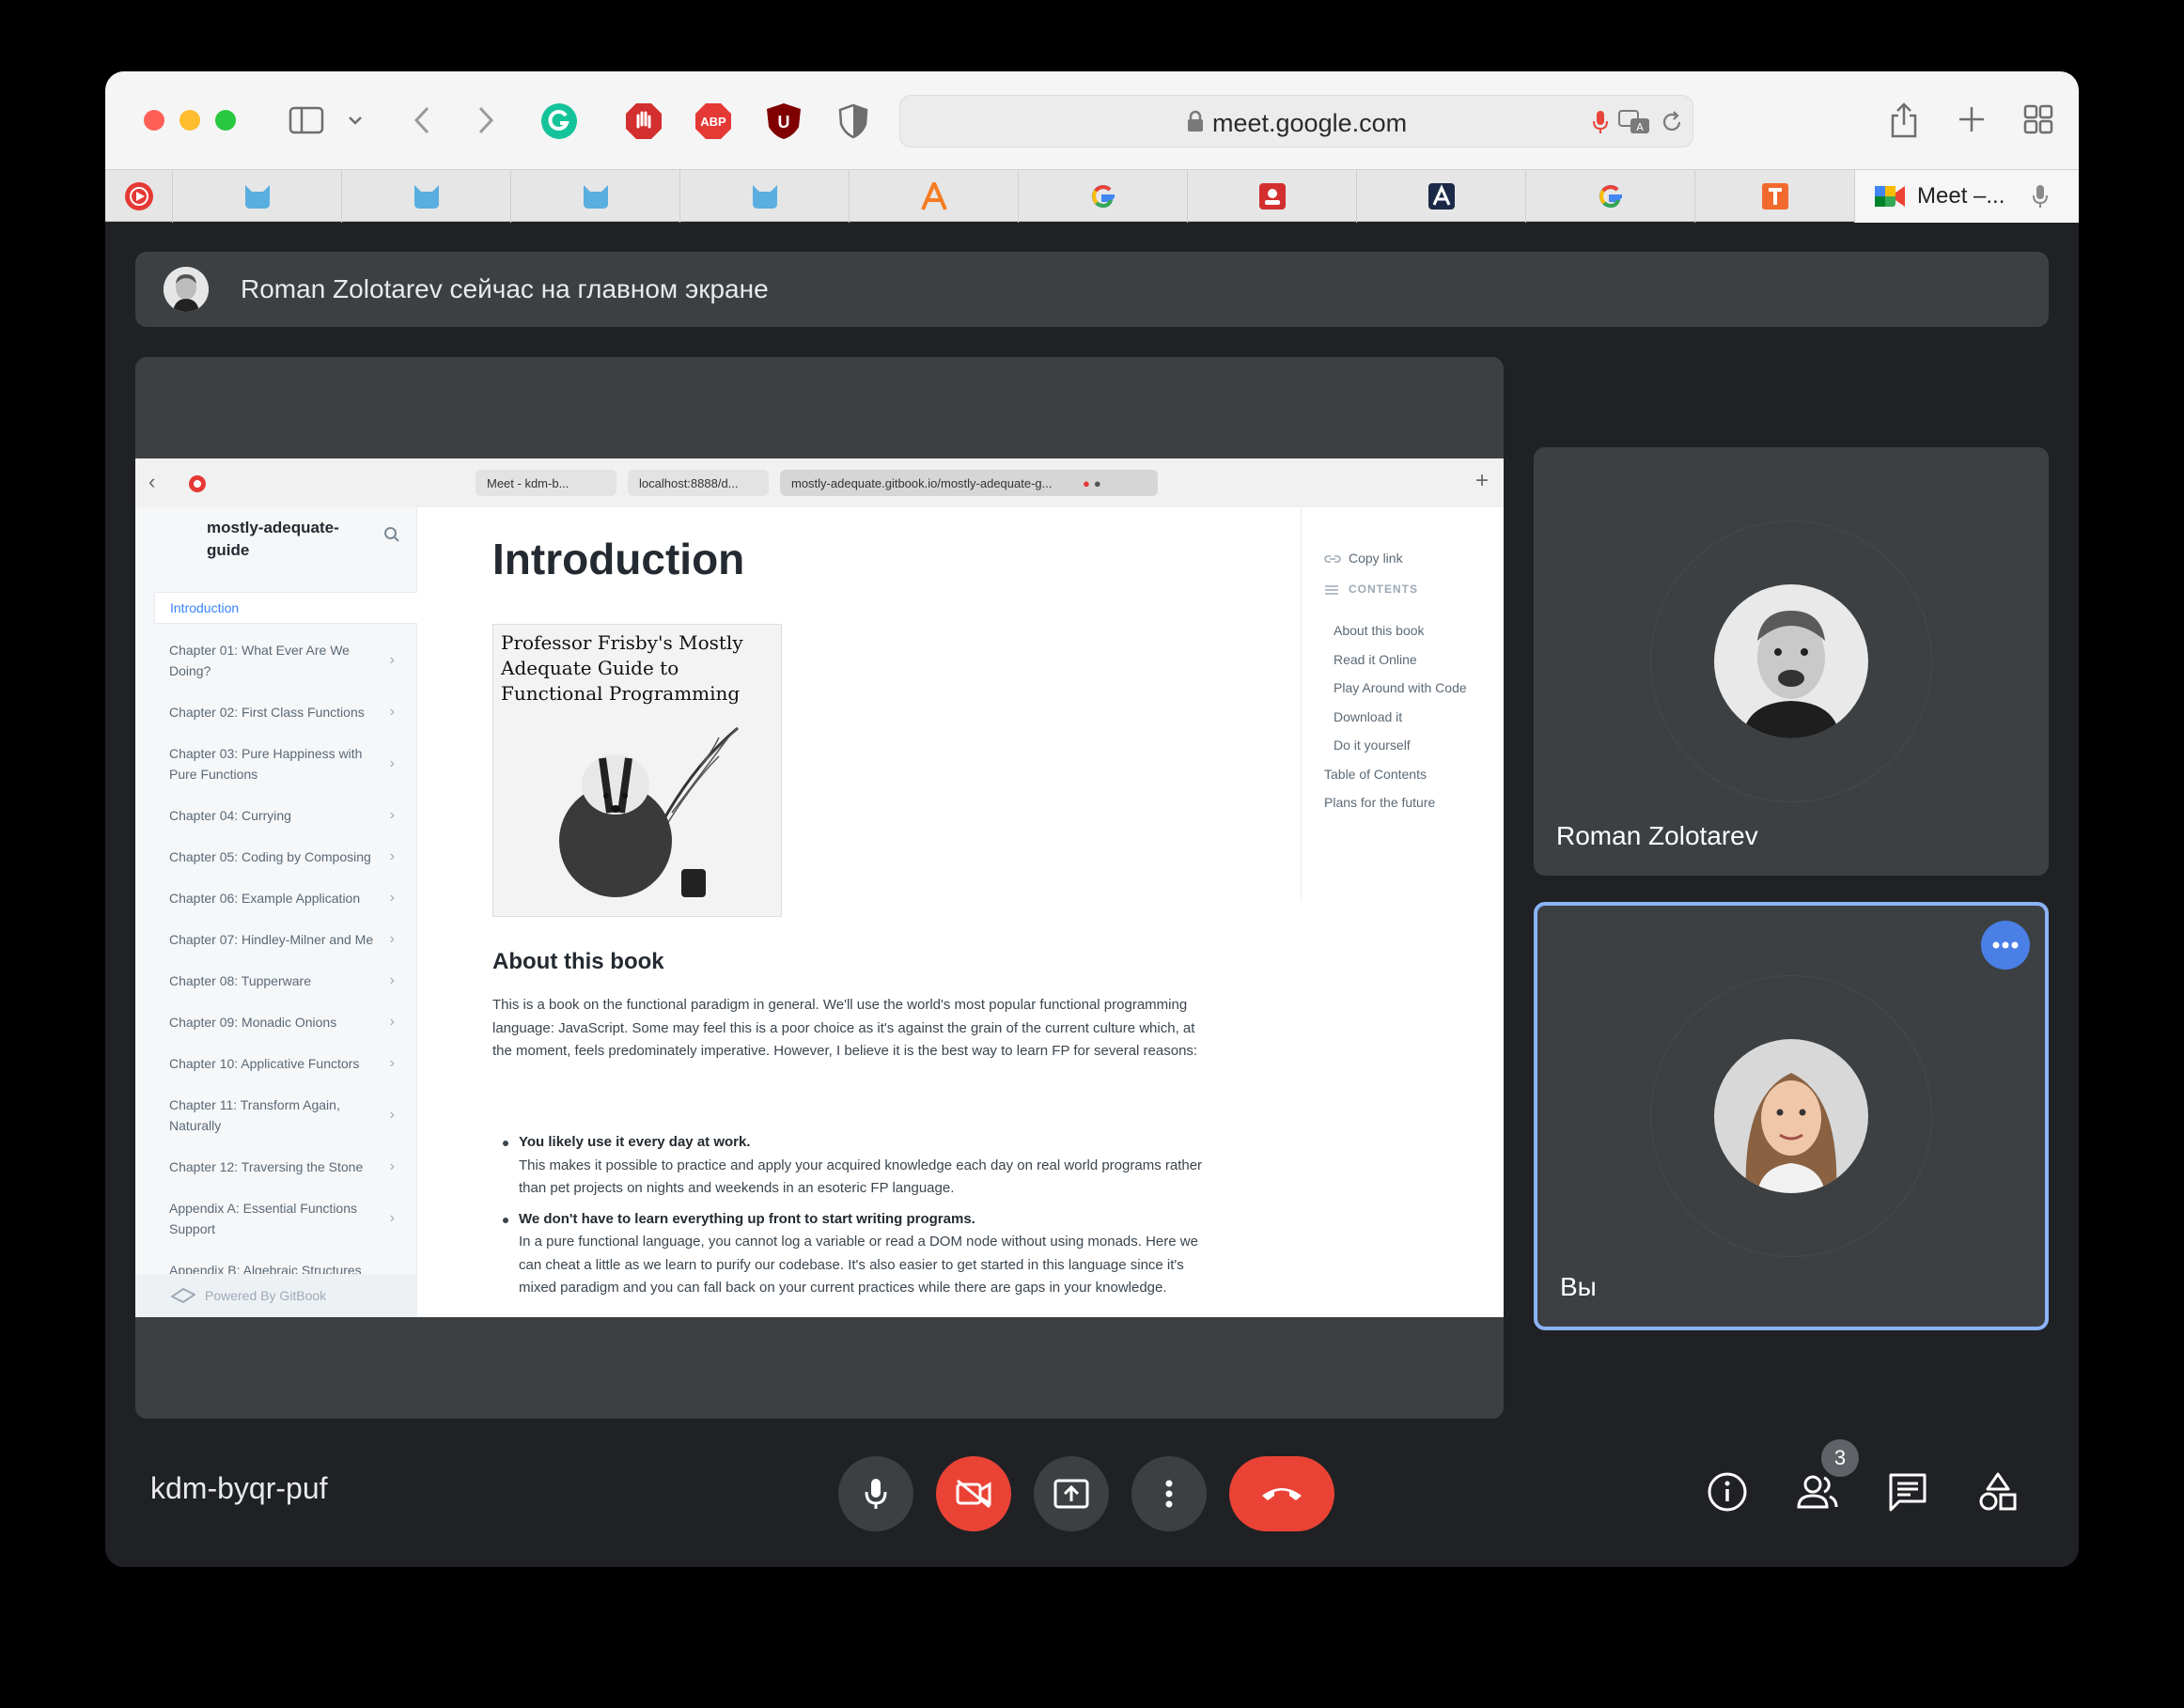  What do you see at coordinates (1071, 1493) in the screenshot?
I see `present-screen-button` at bounding box center [1071, 1493].